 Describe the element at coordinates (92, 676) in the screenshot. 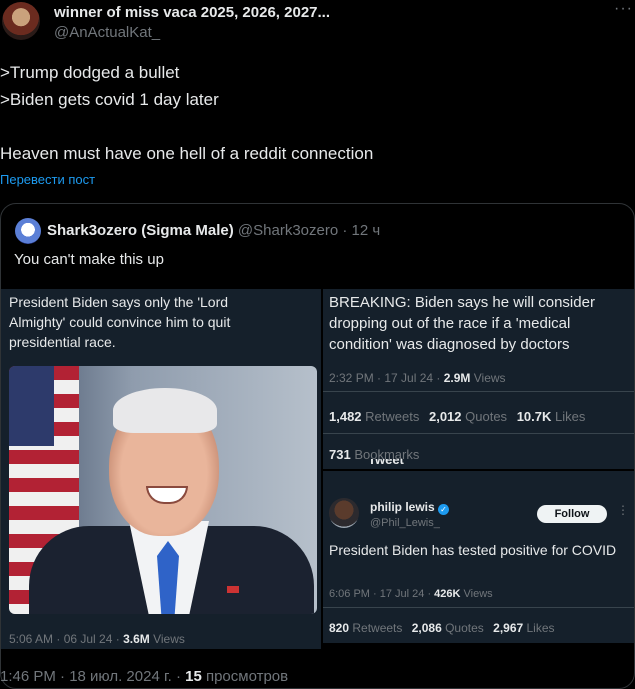

I see `tweet-timestamp: 1:46 PM · 18 июл. 2024 г. ·` at that location.